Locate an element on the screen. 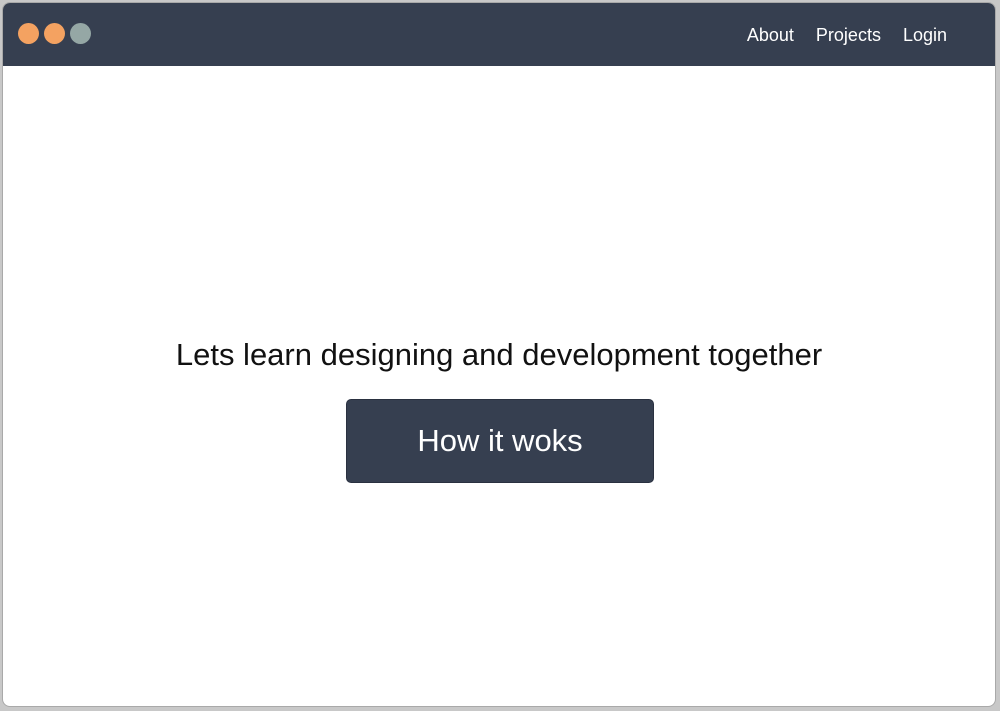 This screenshot has height=711, width=1000. nav-link-projects: Projects is located at coordinates (848, 35).